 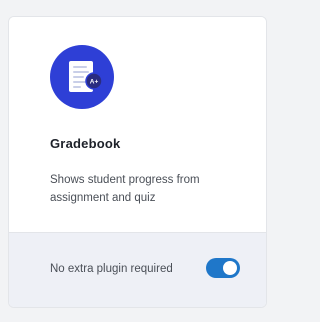 I want to click on card-title: Gradebook, so click(x=85, y=143).